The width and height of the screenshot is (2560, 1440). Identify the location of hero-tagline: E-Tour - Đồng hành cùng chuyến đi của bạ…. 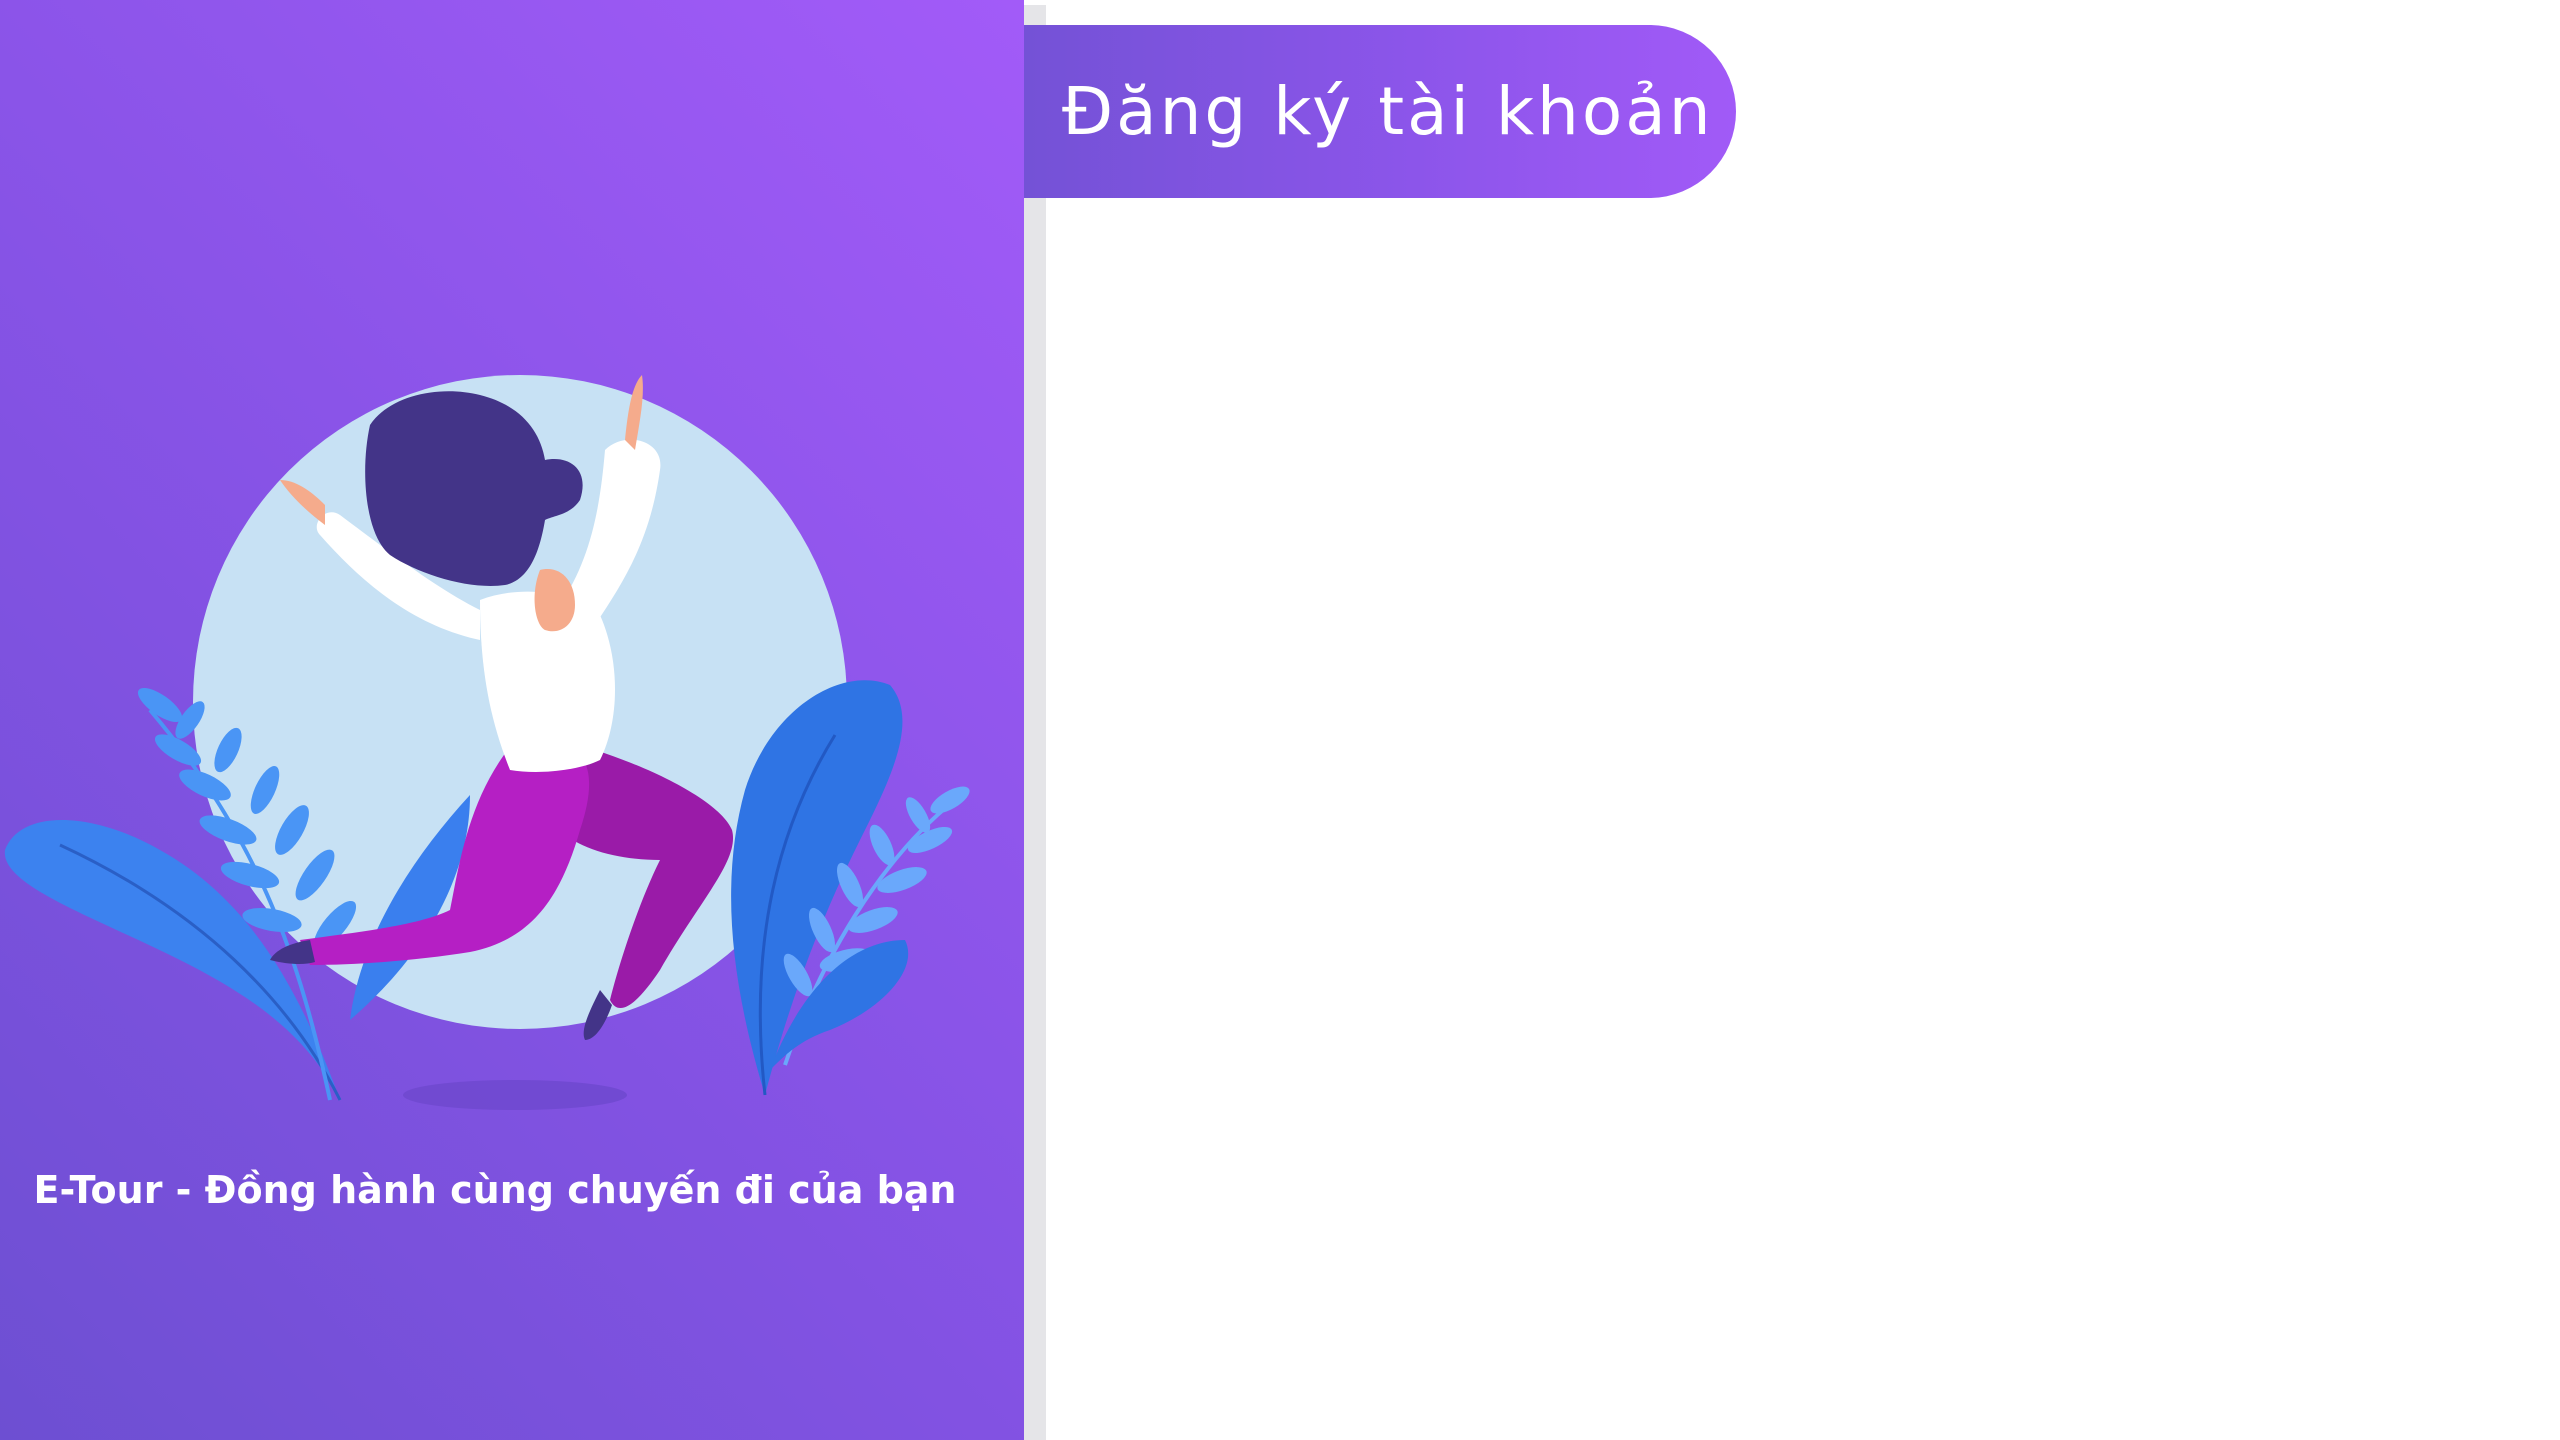
(495, 1190).